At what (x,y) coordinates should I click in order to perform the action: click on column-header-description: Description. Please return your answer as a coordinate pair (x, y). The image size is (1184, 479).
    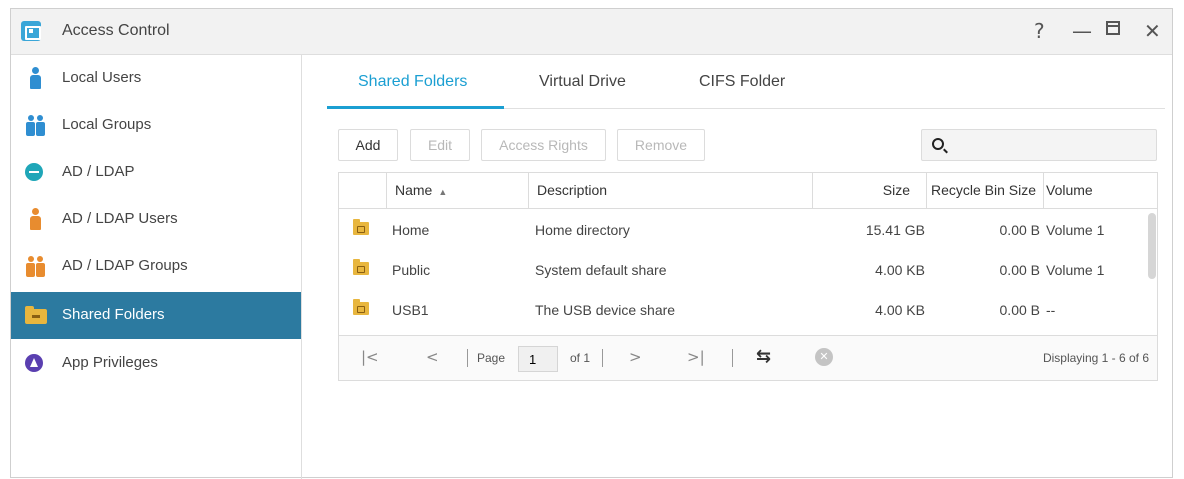
    Looking at the image, I should click on (670, 190).